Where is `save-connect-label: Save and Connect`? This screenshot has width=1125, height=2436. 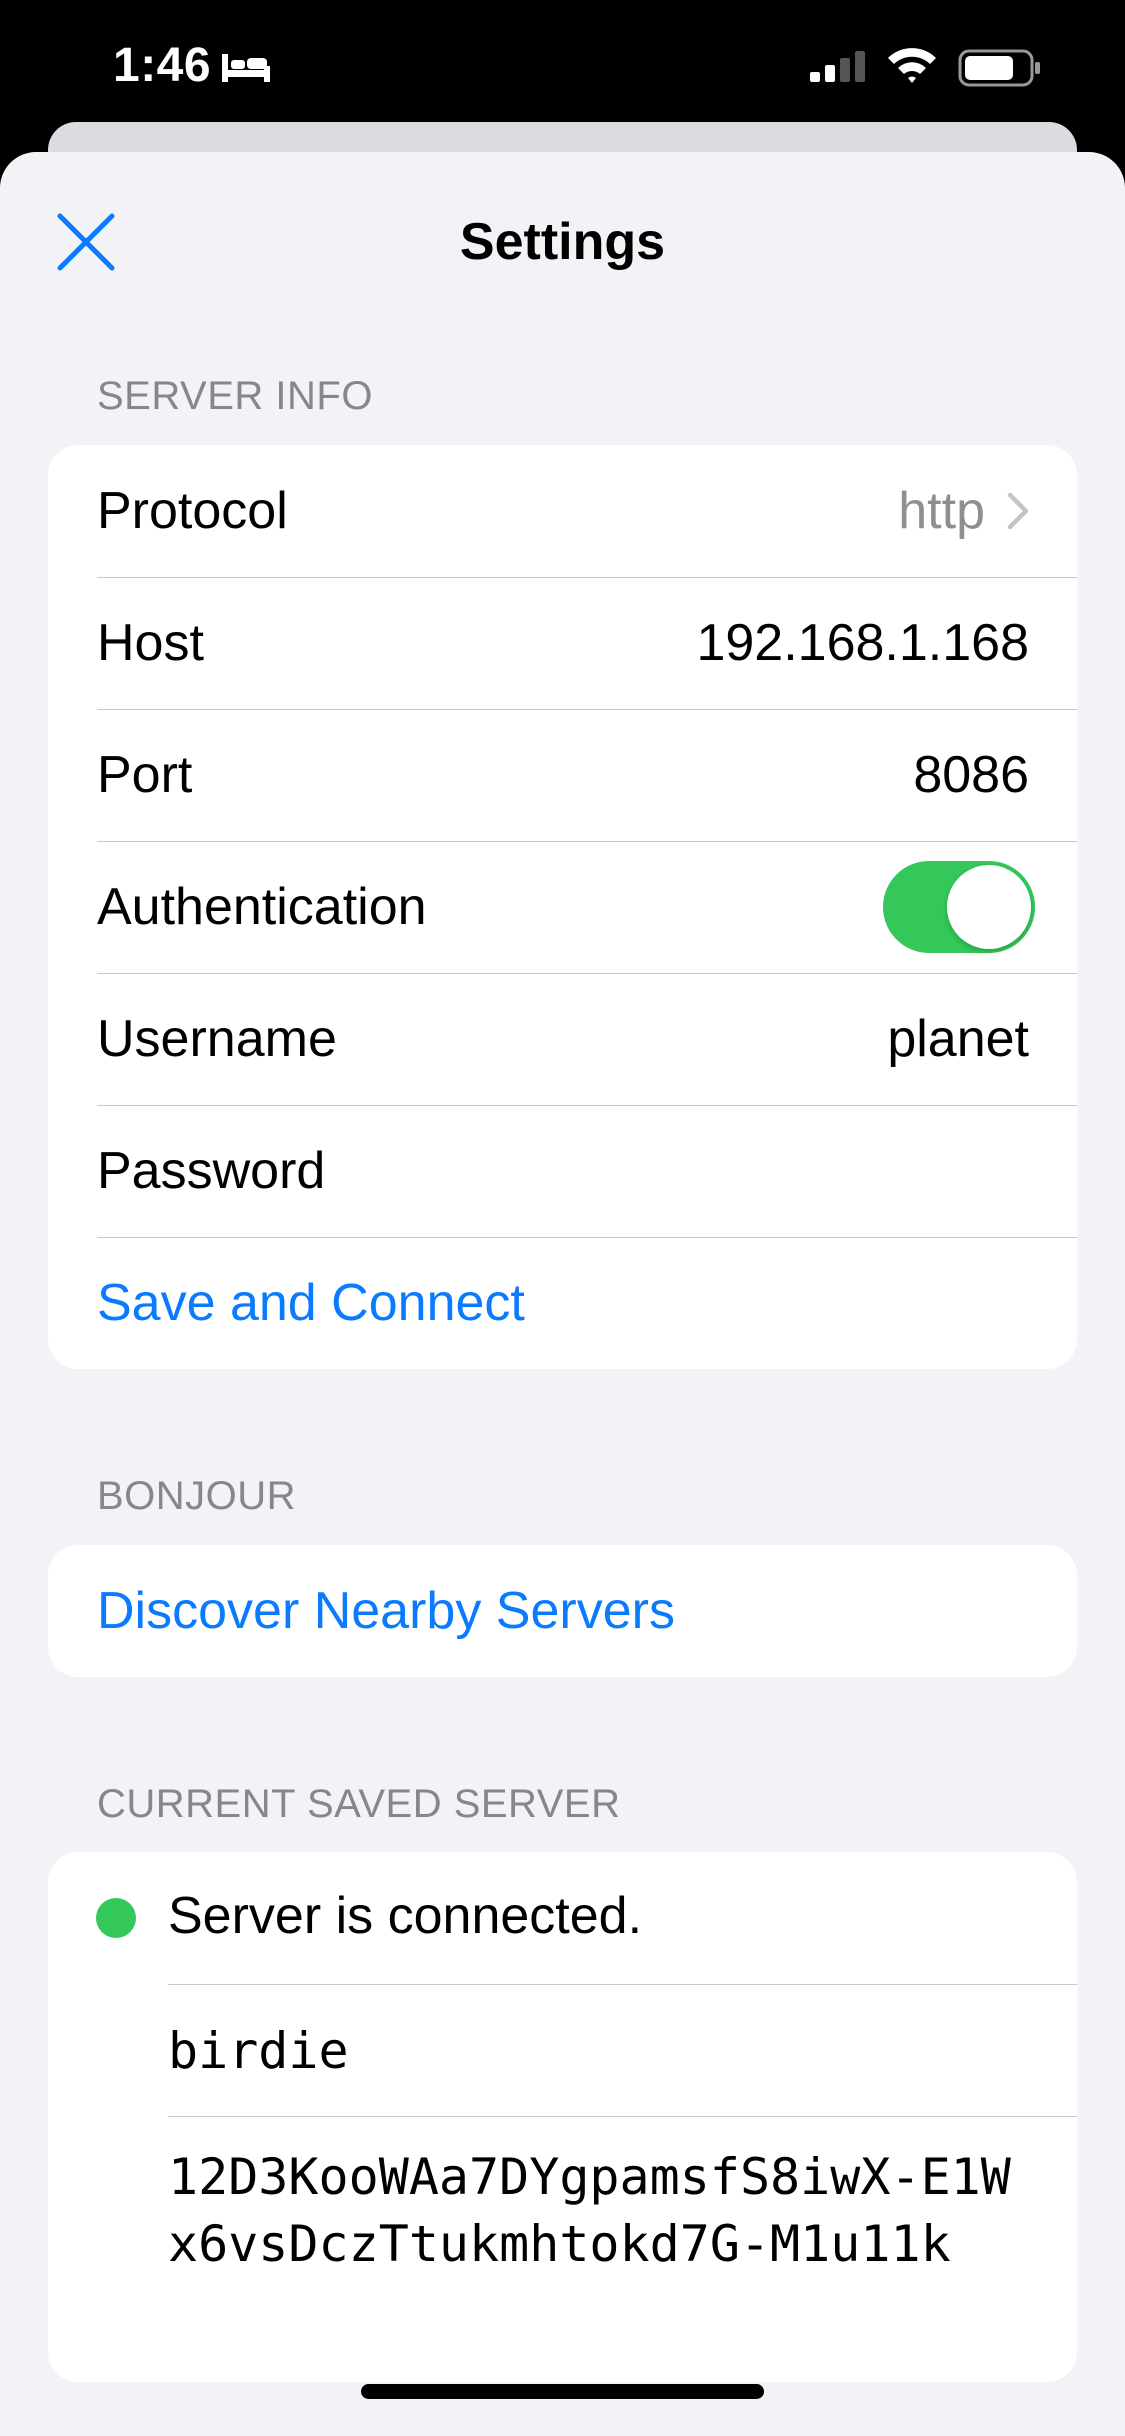
save-connect-label: Save and Connect is located at coordinates (311, 1303).